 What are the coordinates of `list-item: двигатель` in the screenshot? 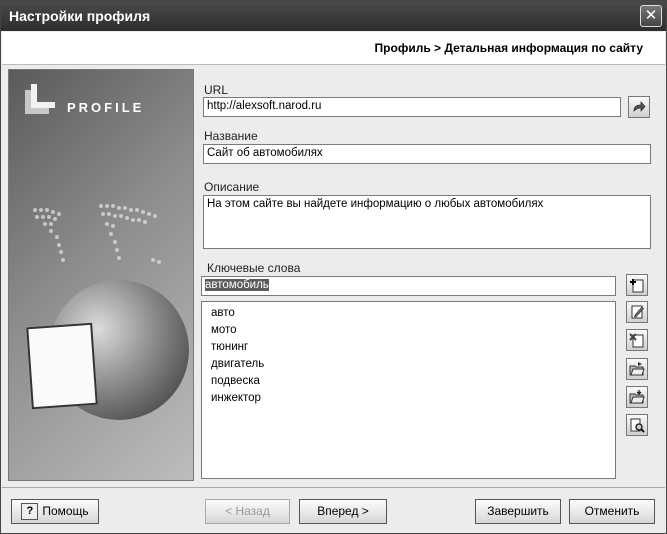 It's located at (408, 364).